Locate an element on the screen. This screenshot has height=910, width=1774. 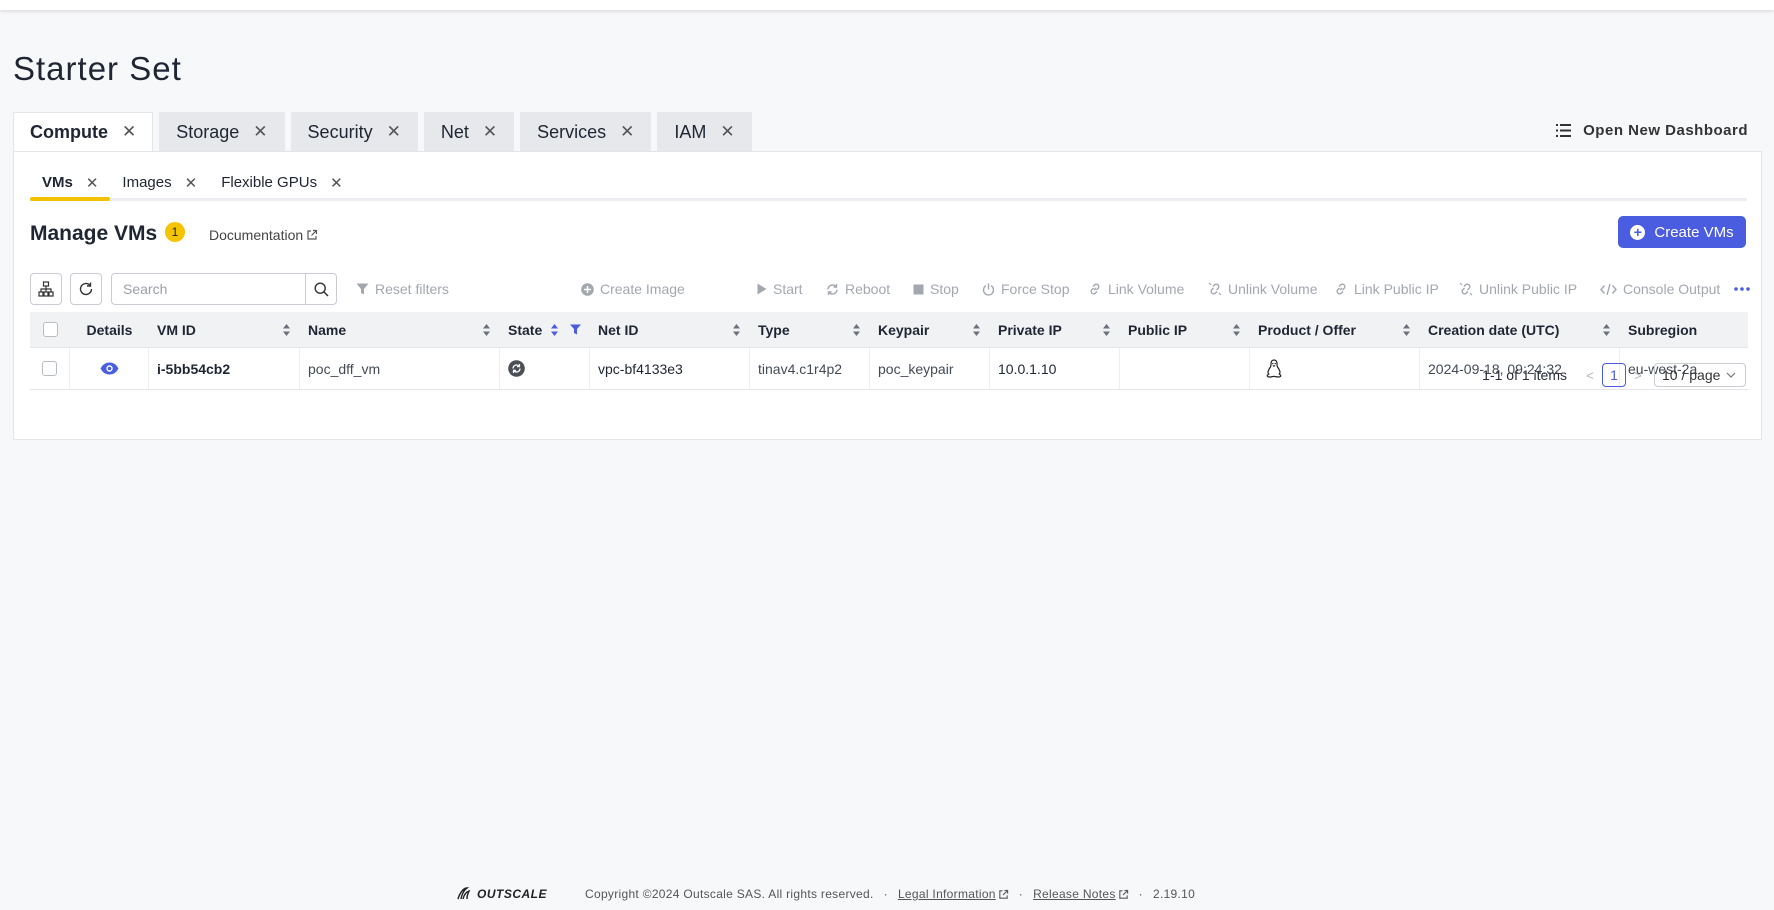
subtab-vms: VMs ✕ is located at coordinates (70, 184).